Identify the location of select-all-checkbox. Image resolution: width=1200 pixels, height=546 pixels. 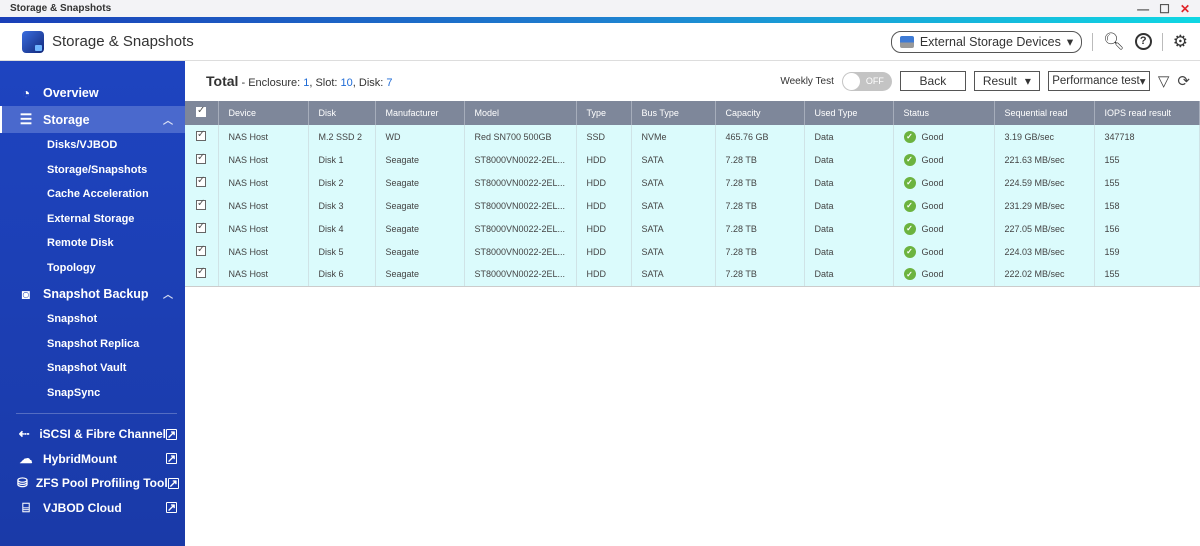
(202, 113).